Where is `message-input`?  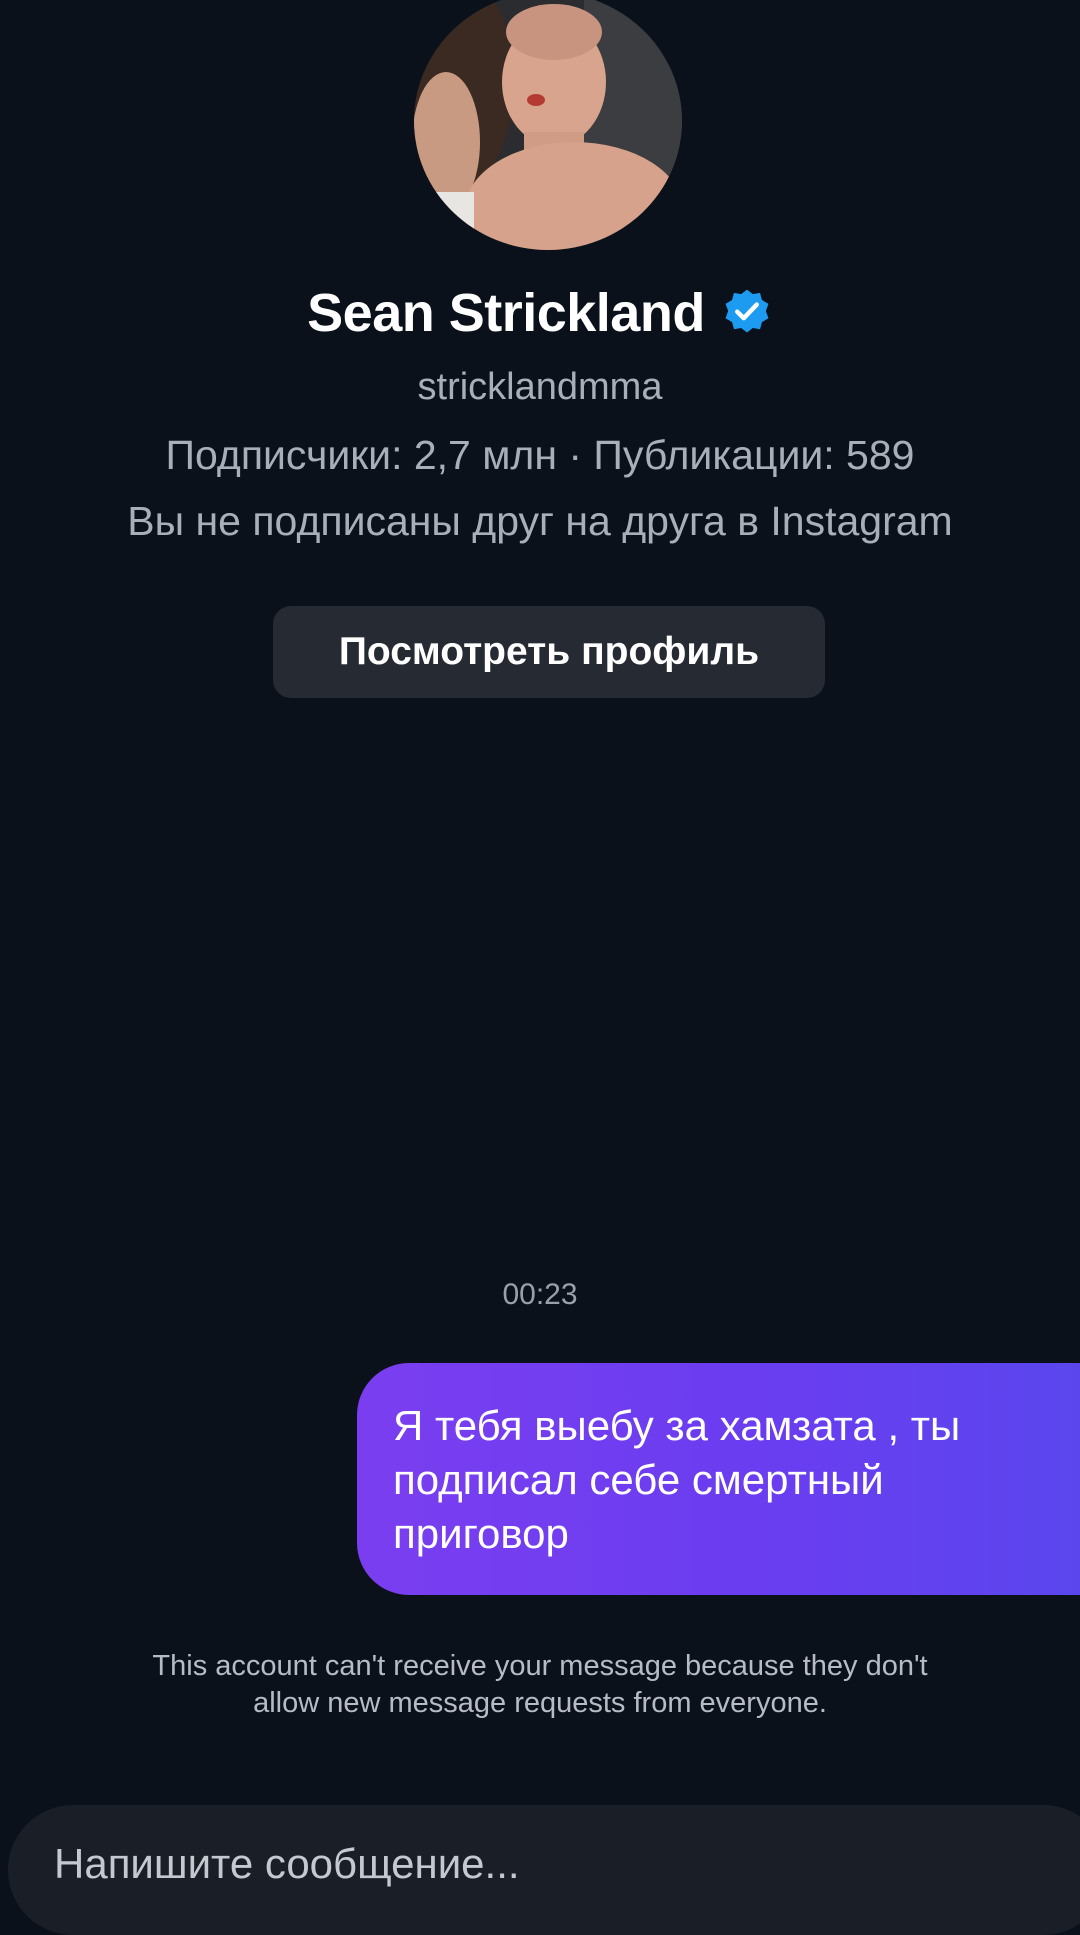 message-input is located at coordinates (504, 1864).